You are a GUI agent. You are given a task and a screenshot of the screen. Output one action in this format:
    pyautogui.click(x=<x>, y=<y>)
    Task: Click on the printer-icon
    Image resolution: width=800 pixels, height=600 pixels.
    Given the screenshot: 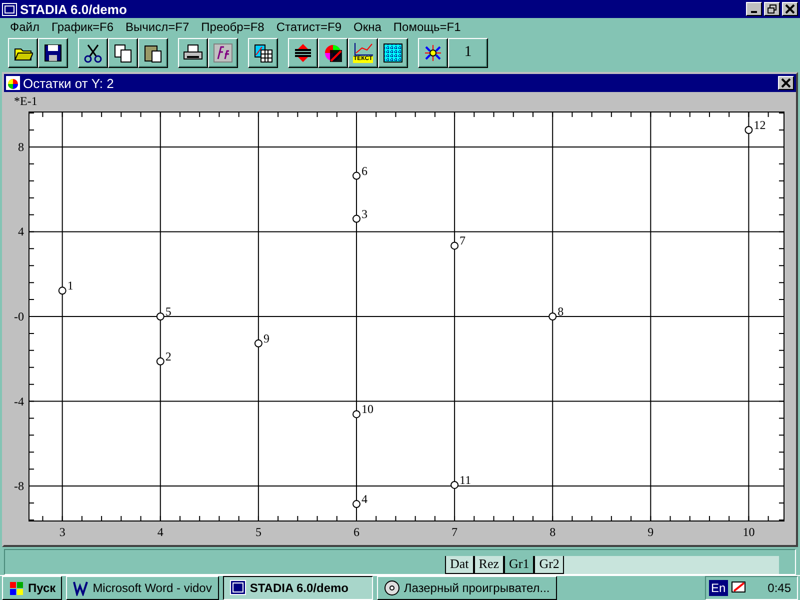 What is the action you would take?
    pyautogui.click(x=193, y=52)
    